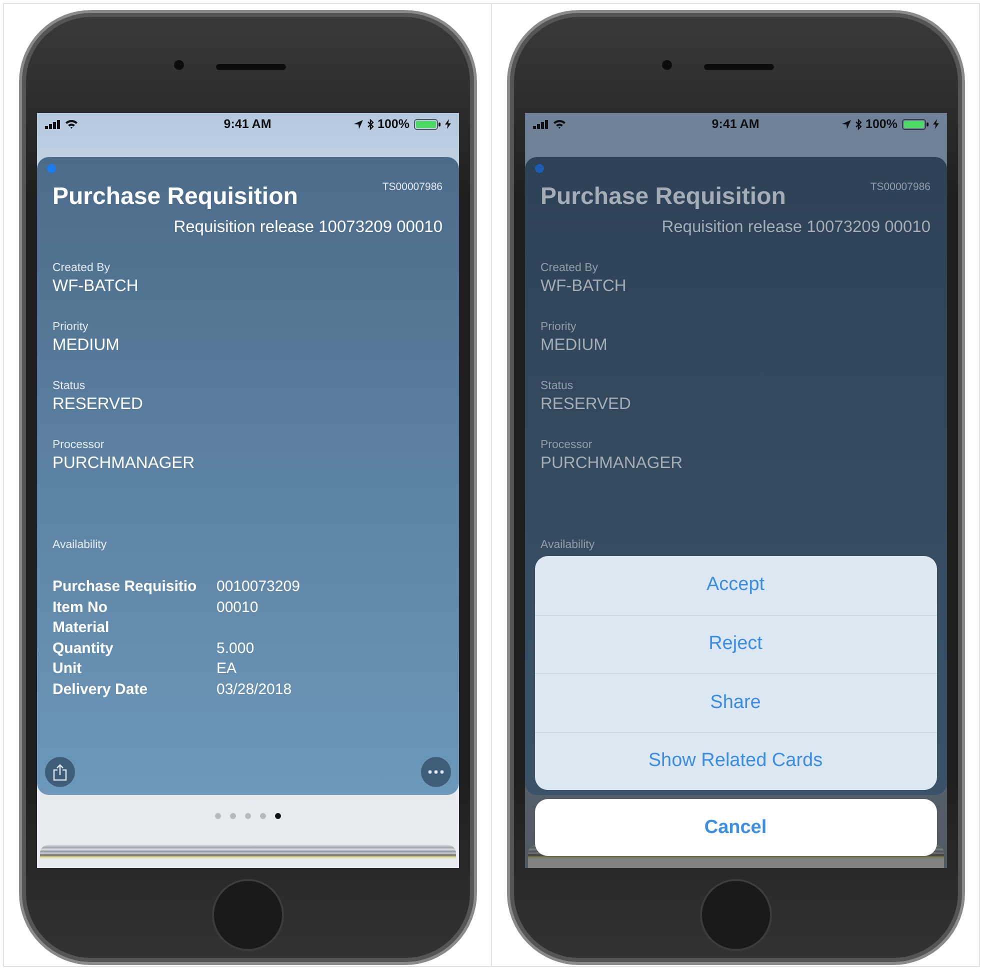  What do you see at coordinates (100, 690) in the screenshot?
I see `detail-label: Delivery Date` at bounding box center [100, 690].